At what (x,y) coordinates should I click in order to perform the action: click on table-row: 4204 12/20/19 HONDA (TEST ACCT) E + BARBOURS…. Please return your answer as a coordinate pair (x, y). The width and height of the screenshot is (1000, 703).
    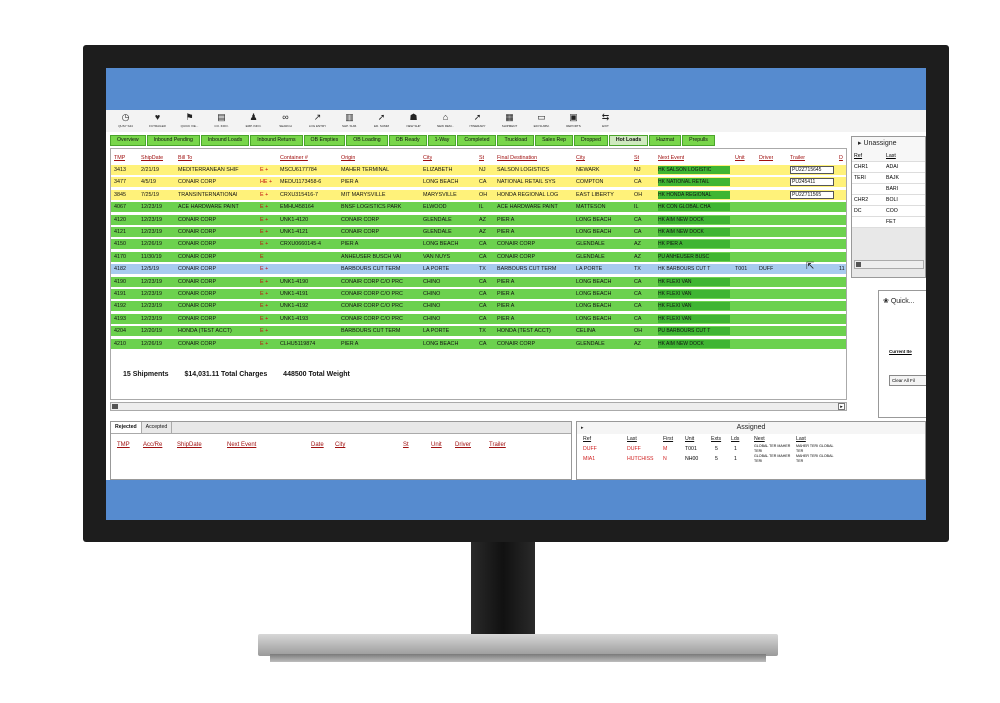
    Looking at the image, I should click on (478, 331).